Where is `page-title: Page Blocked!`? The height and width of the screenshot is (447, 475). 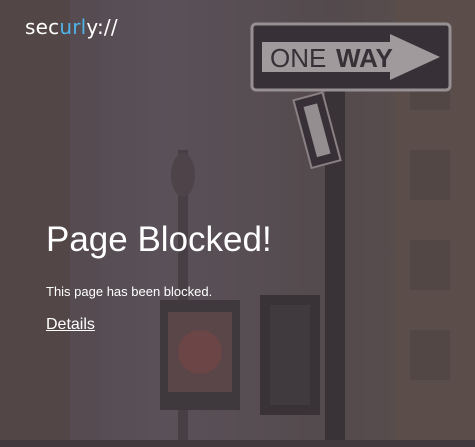 page-title: Page Blocked! is located at coordinates (159, 239).